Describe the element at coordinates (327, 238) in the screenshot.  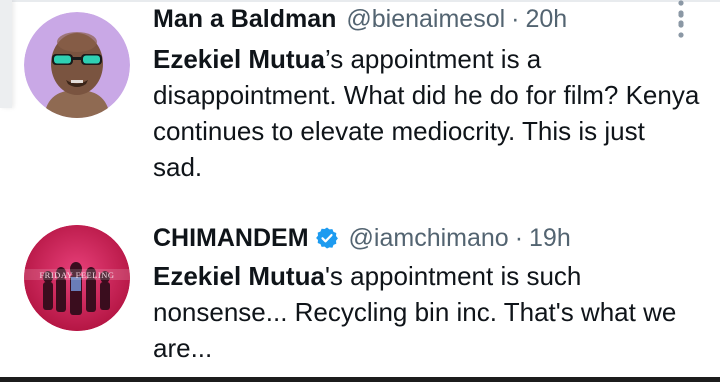
I see `verified-badge-icon` at that location.